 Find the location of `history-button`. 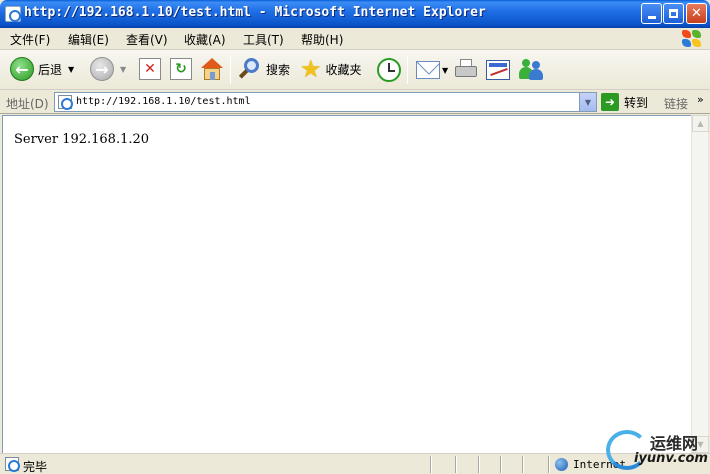

history-button is located at coordinates (389, 70).